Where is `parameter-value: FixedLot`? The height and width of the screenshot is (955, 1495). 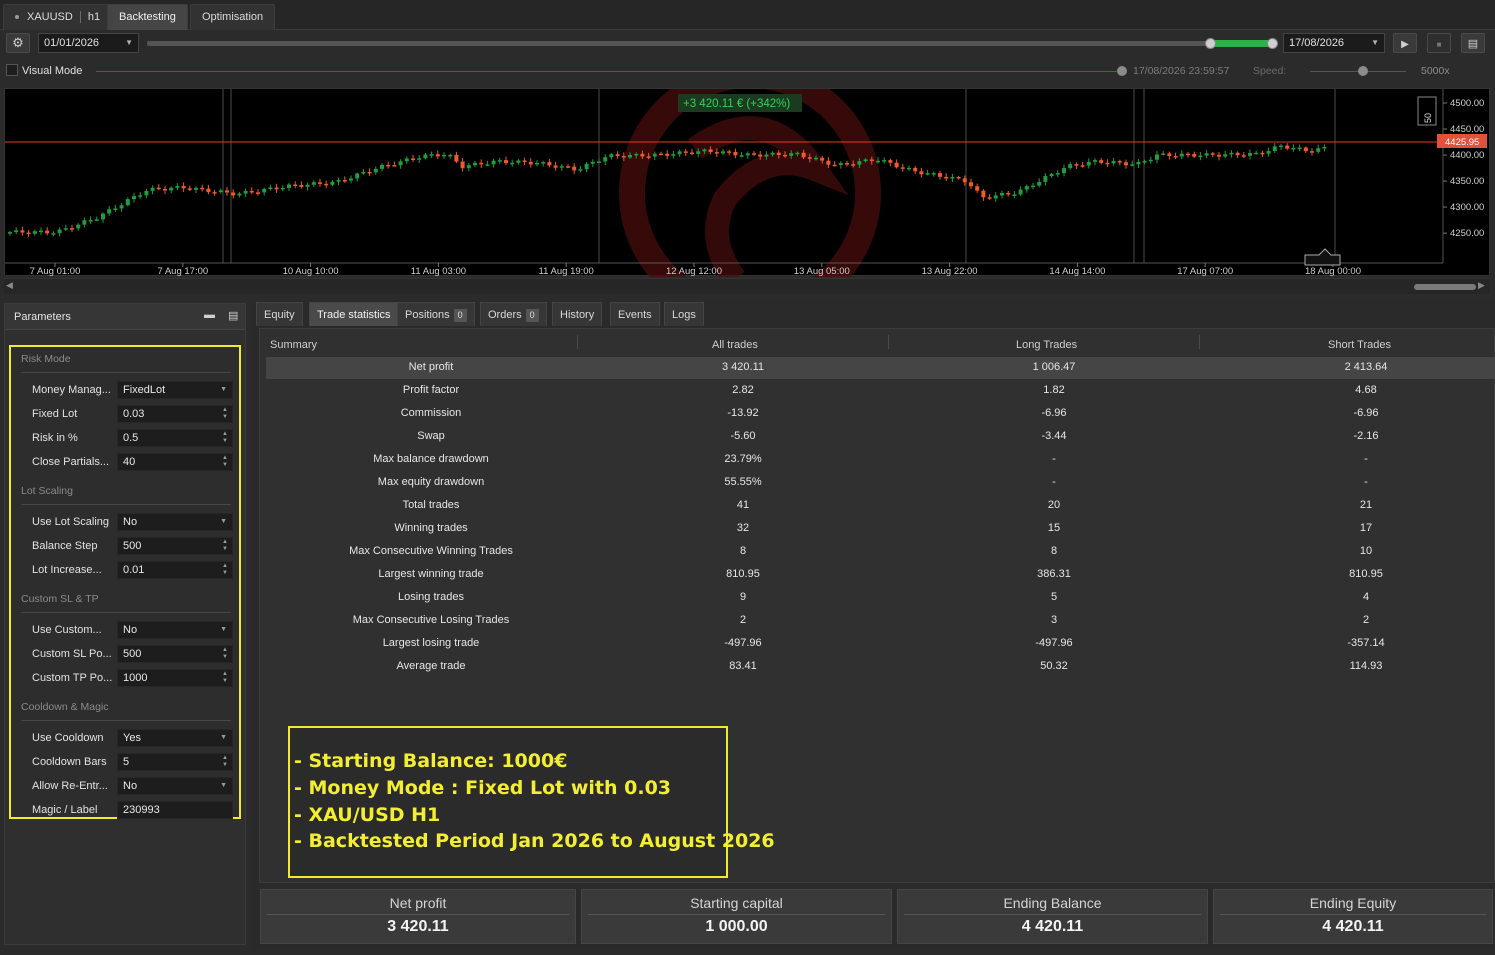 parameter-value: FixedLot is located at coordinates (144, 390).